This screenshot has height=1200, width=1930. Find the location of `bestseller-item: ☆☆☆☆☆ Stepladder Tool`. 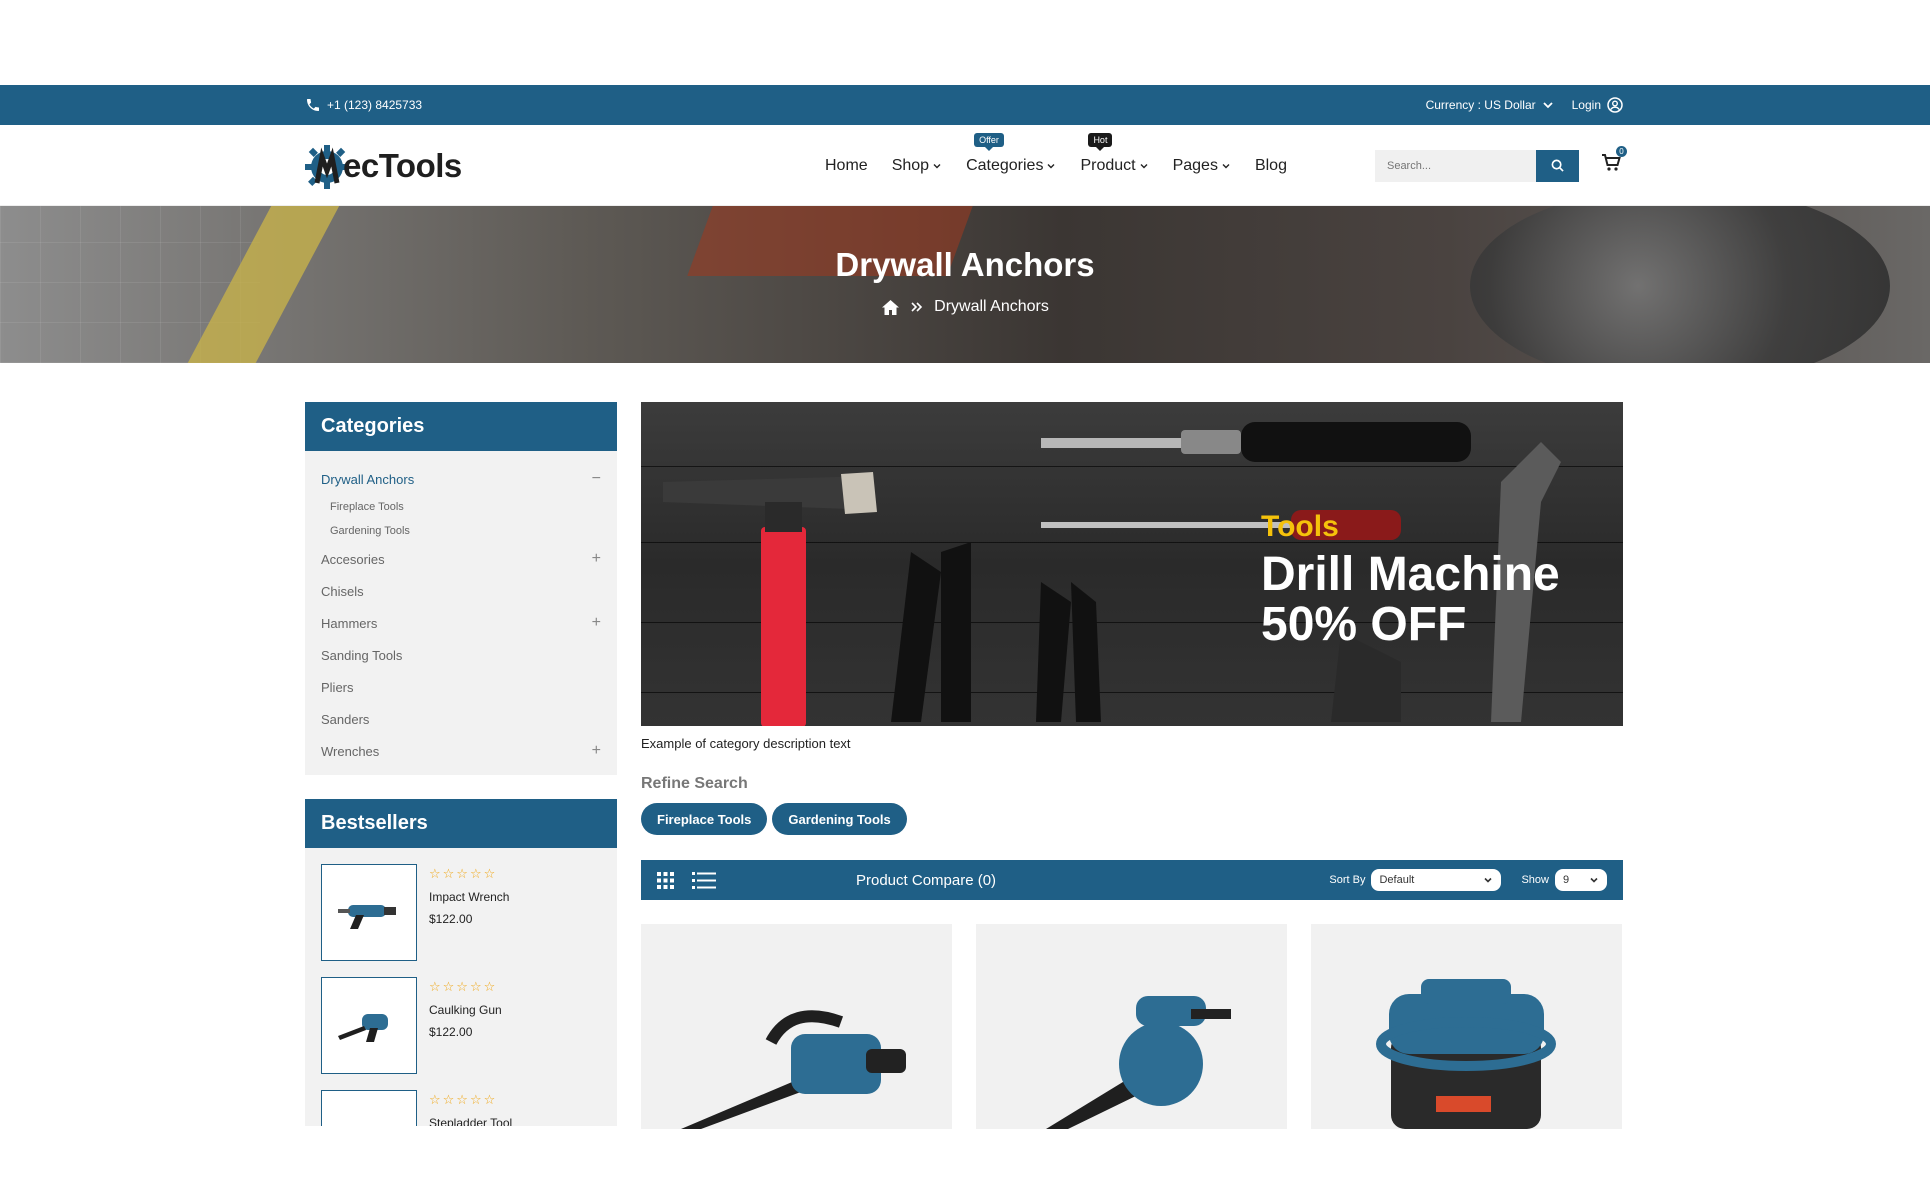

bestseller-item: ☆☆☆☆☆ Stepladder Tool is located at coordinates (461, 1108).